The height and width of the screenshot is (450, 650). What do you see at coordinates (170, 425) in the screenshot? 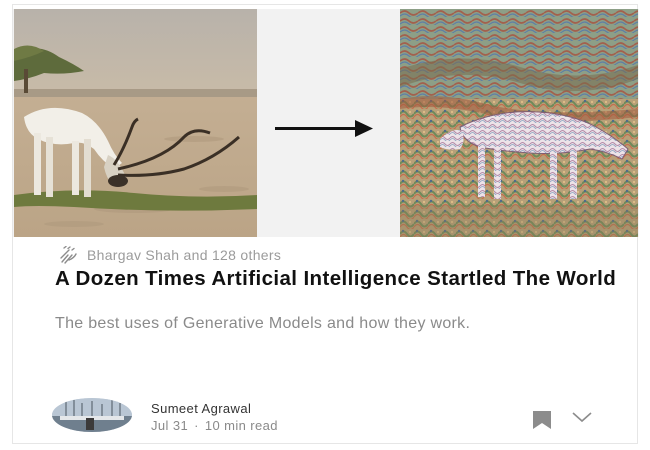
I see `story-date: Jul 31` at bounding box center [170, 425].